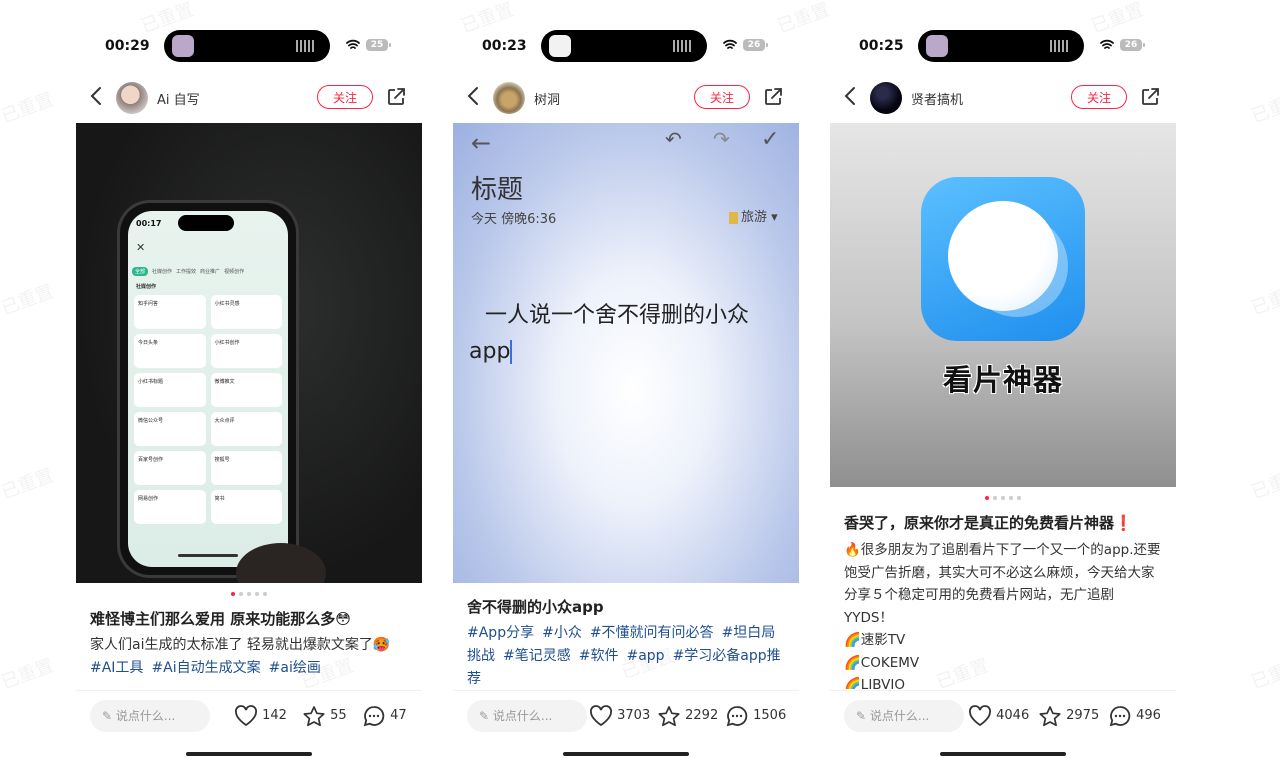  What do you see at coordinates (249, 98) in the screenshot?
I see `post-header: Ai 自写 关注` at bounding box center [249, 98].